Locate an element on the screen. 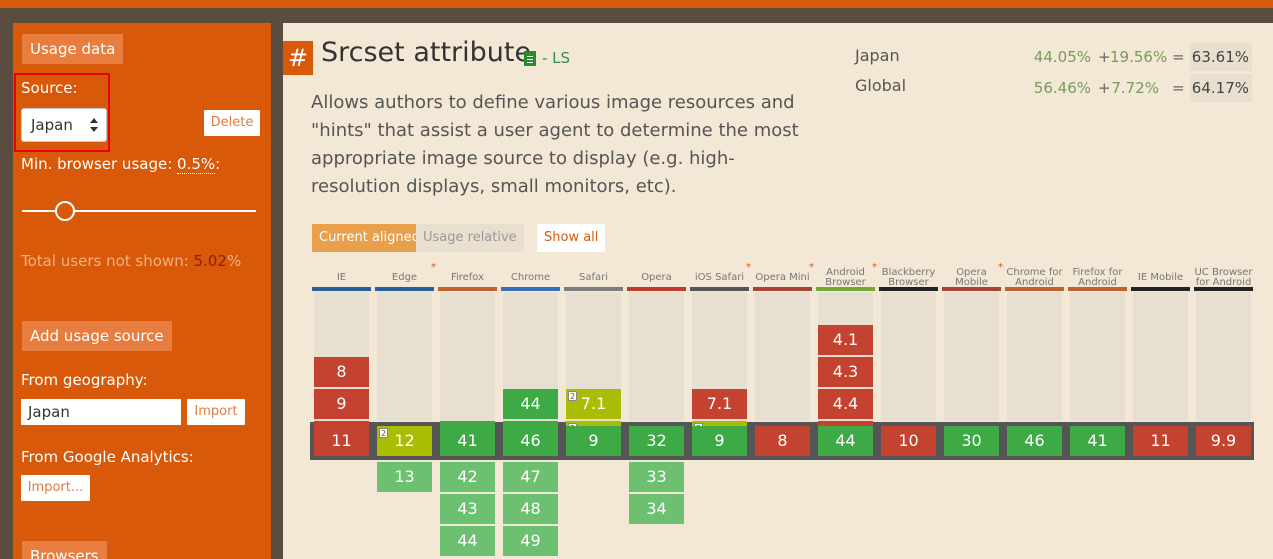 The image size is (1273, 559). stat-partial-global: 7.72% is located at coordinates (1135, 88).